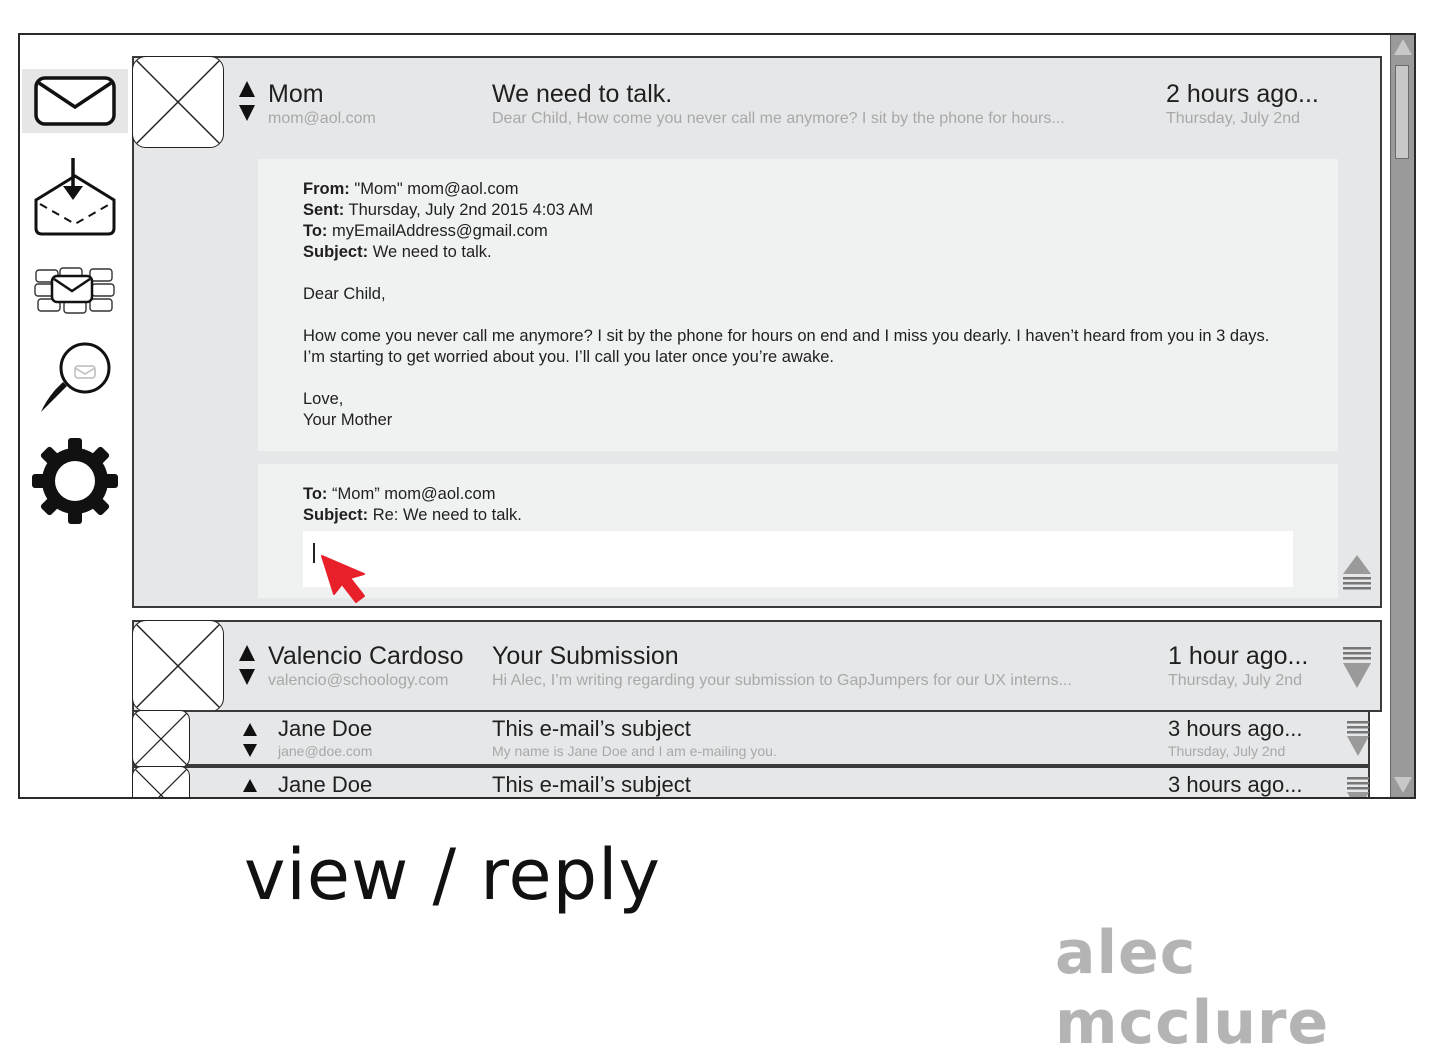  What do you see at coordinates (425, 231) in the screenshot?
I see `header-to: To: myEmailAddress@gmail.com` at bounding box center [425, 231].